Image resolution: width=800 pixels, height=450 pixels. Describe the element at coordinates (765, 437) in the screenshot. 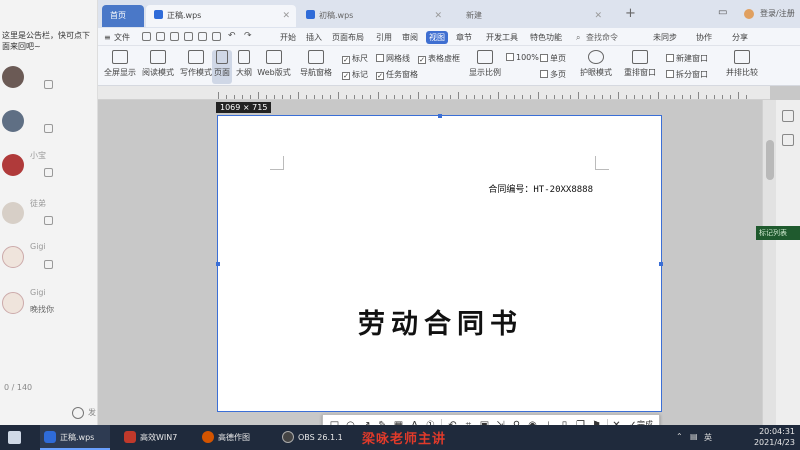

I see `clock: 20:04:31 2021/4/23` at that location.